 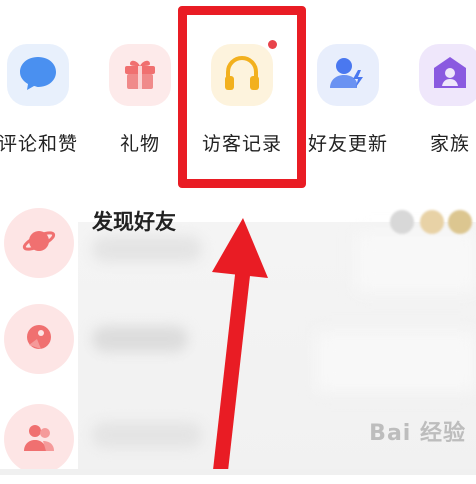 What do you see at coordinates (240, 346) in the screenshot?
I see `annotation-arrow` at bounding box center [240, 346].